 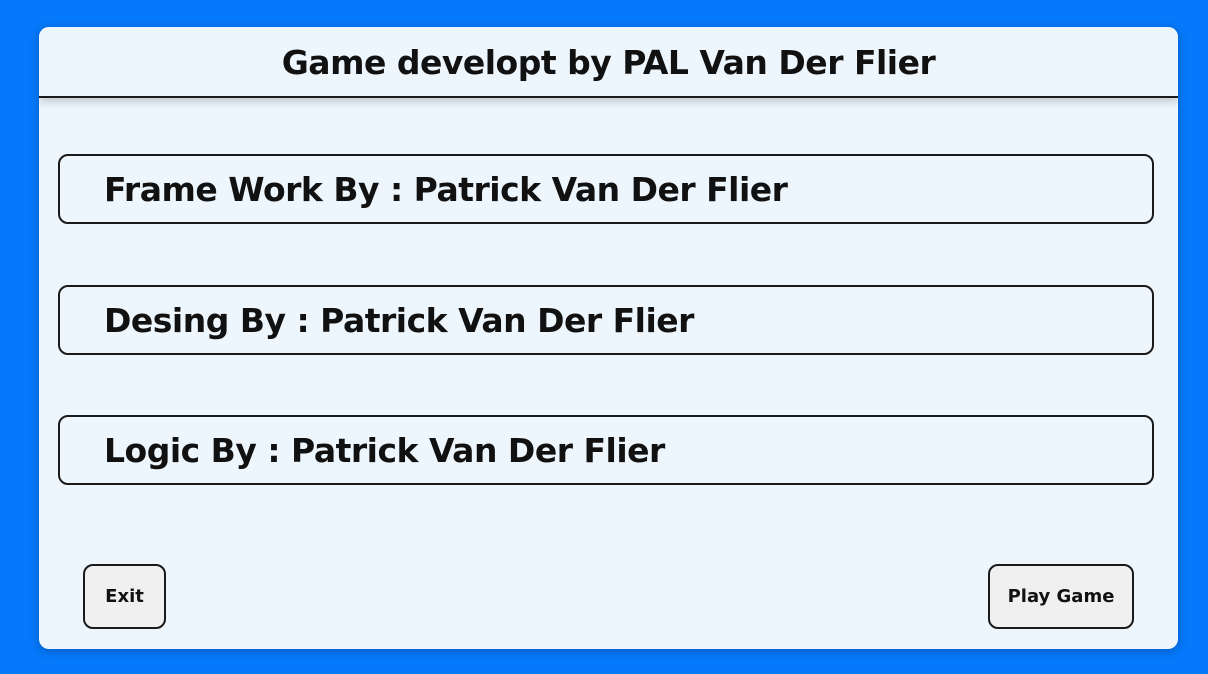 I want to click on credit-logic-box: Logic By : Patrick Van Der Flier, so click(x=606, y=450).